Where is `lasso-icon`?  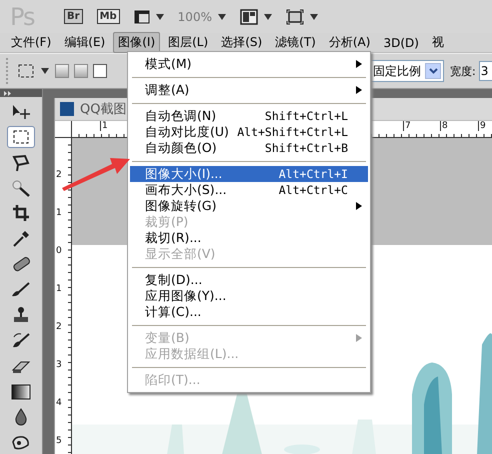 lasso-icon is located at coordinates (21, 163).